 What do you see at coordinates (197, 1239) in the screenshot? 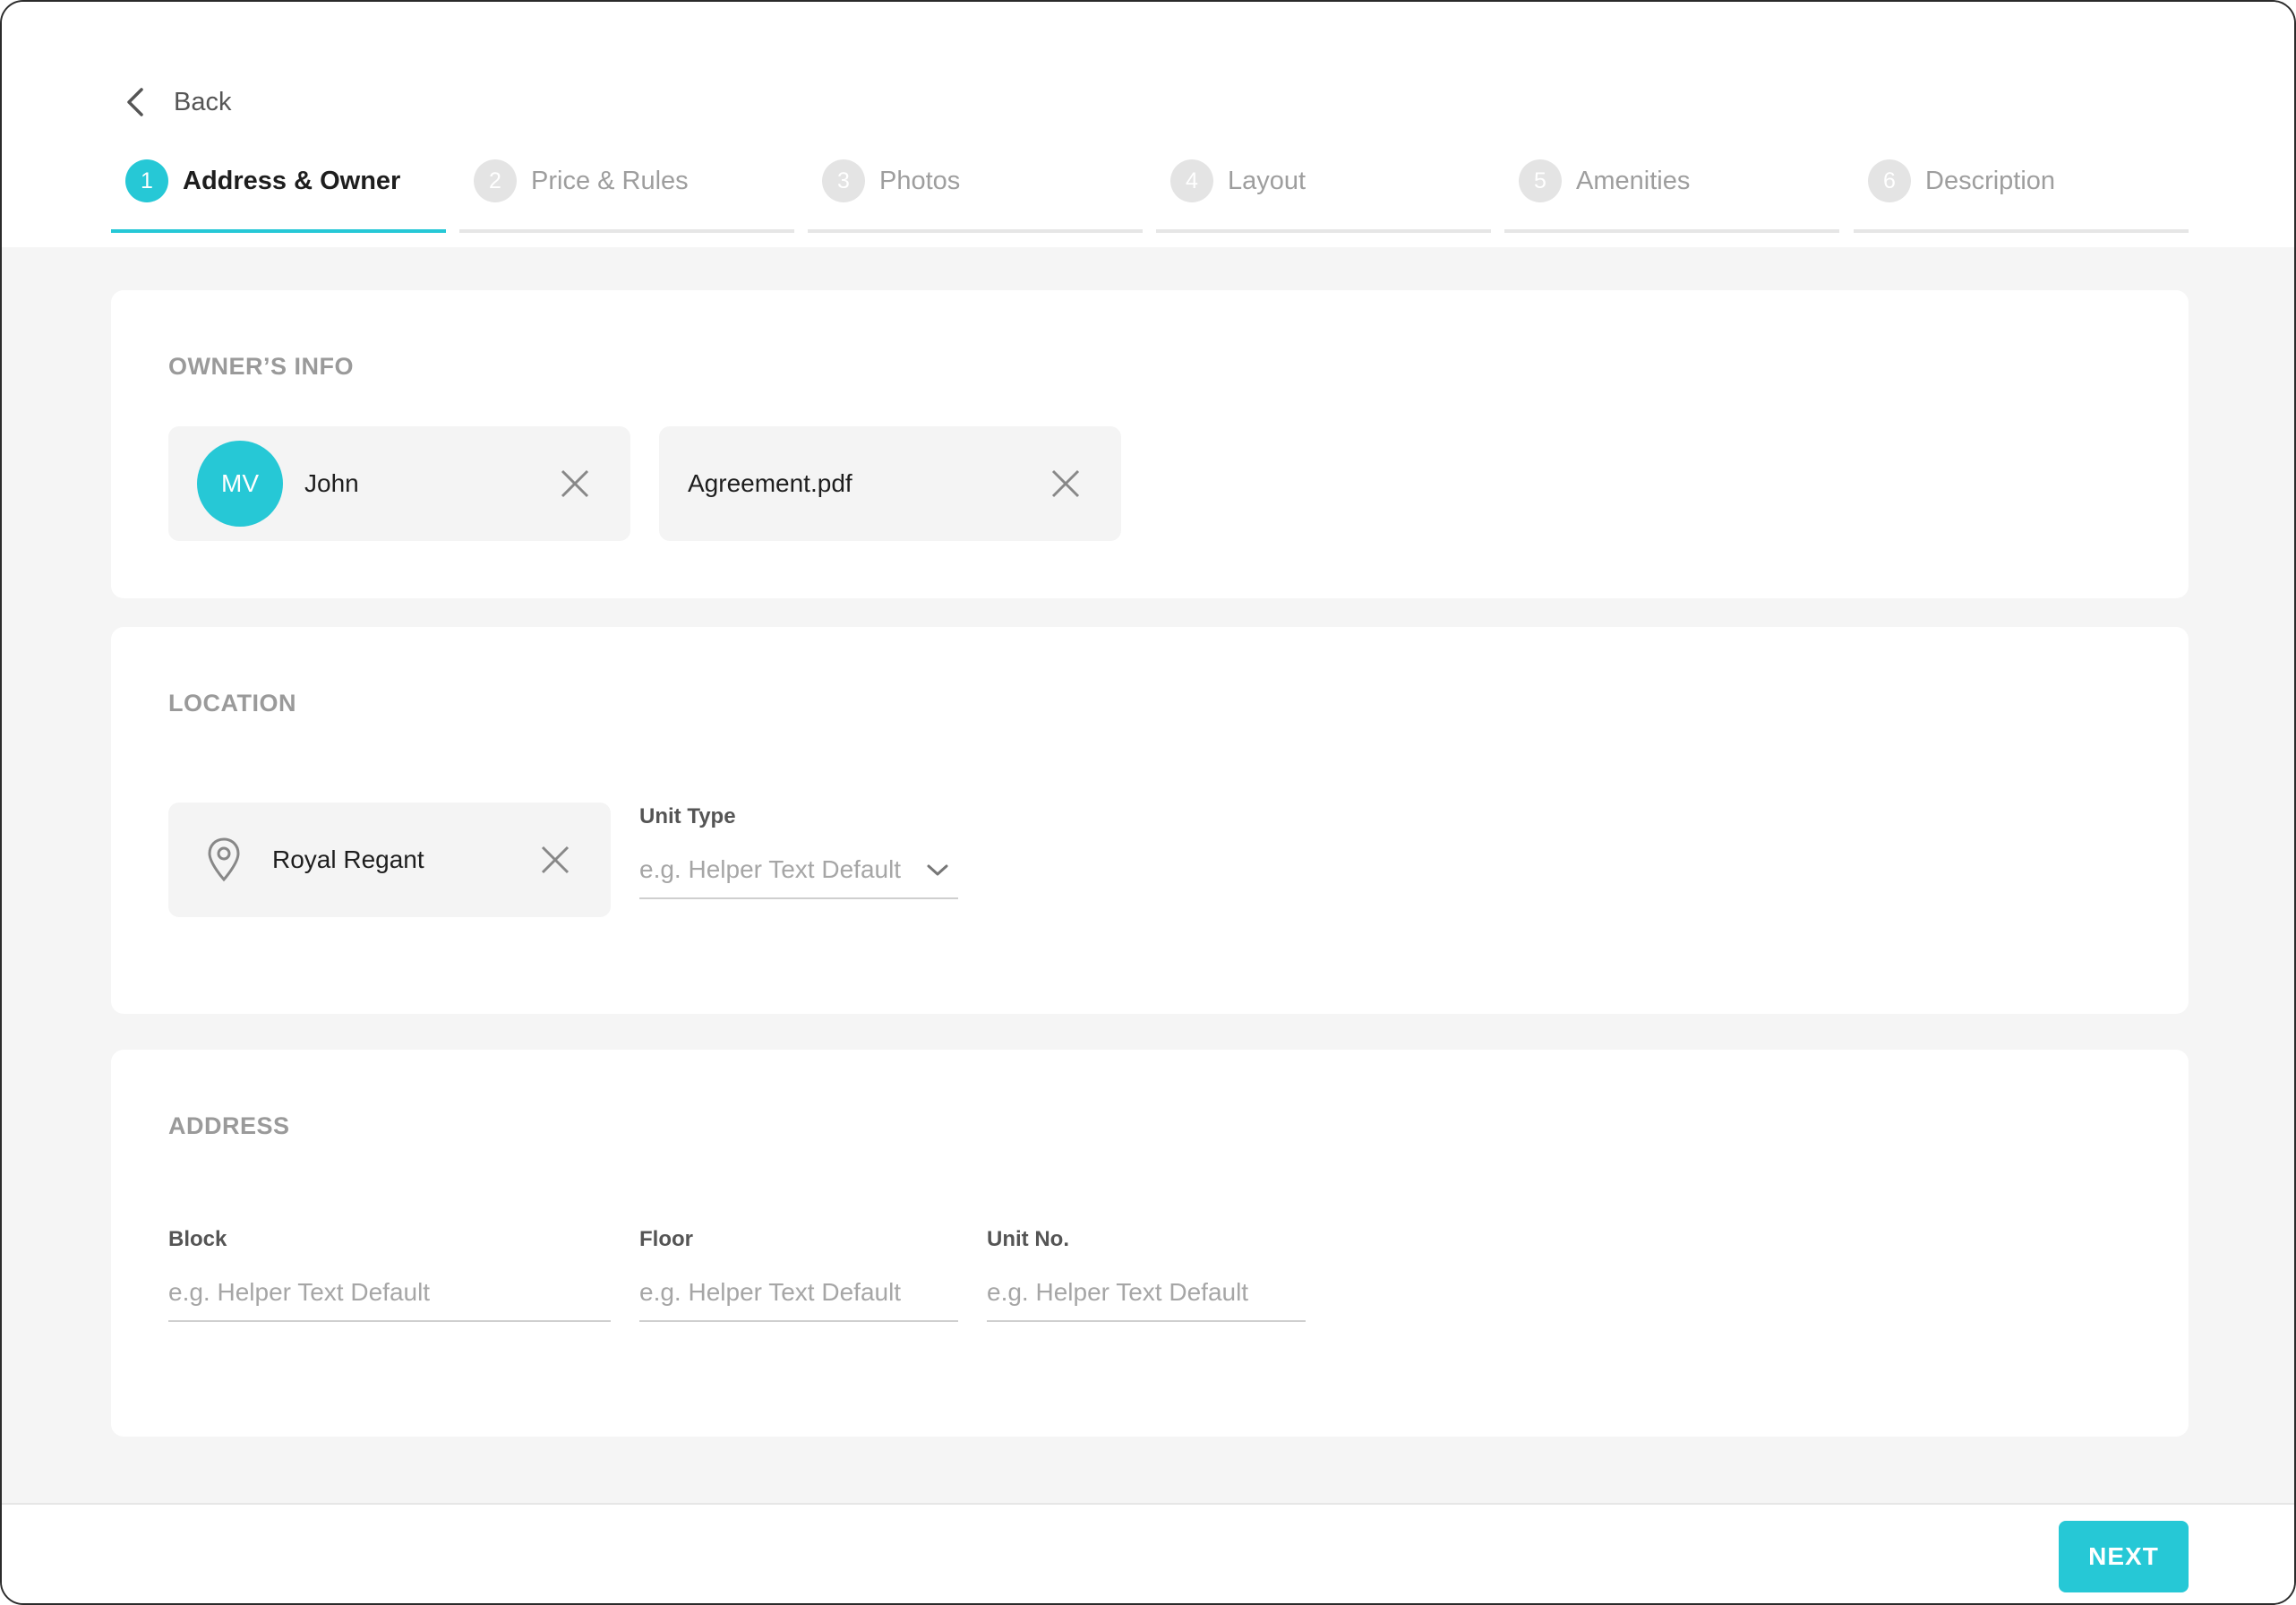
I see `block-label: Block` at bounding box center [197, 1239].